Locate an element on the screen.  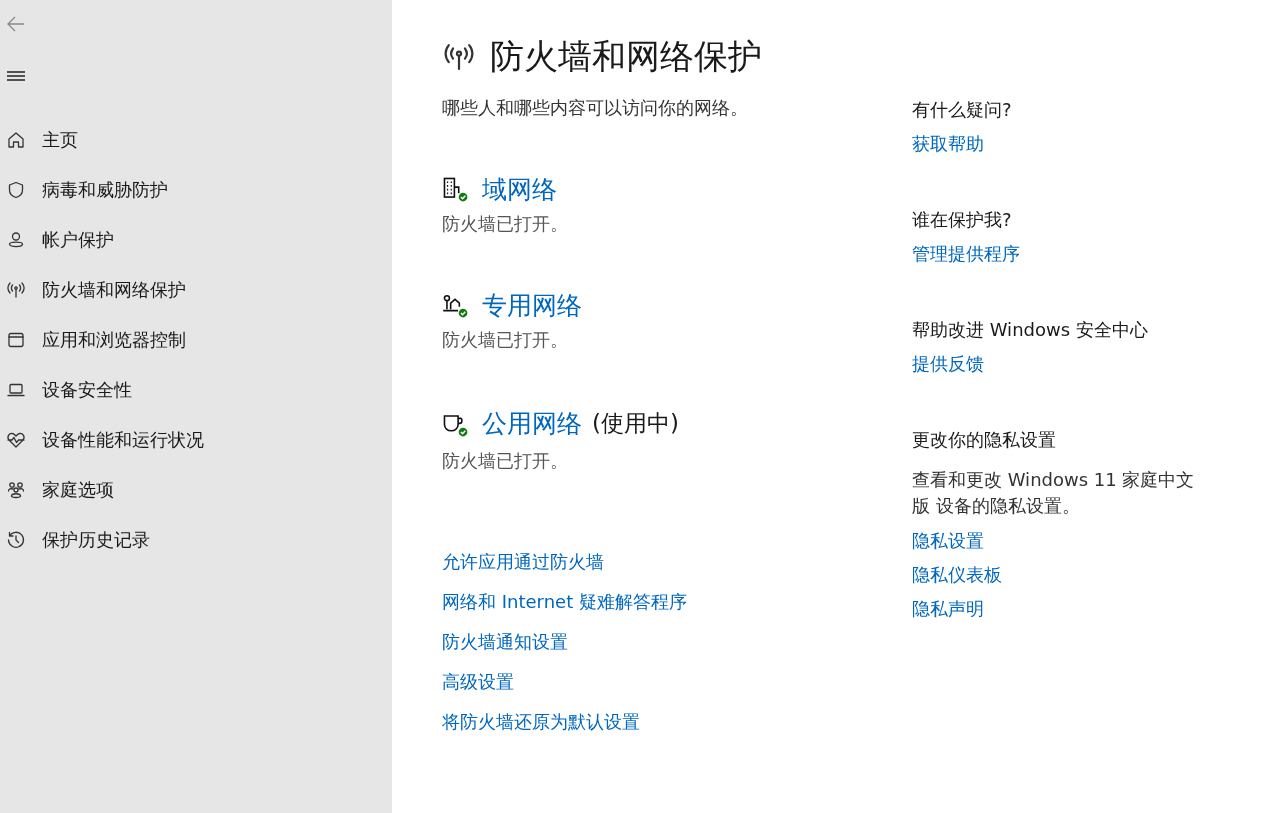
help-link: 隐私仪表板 is located at coordinates (1067, 574).